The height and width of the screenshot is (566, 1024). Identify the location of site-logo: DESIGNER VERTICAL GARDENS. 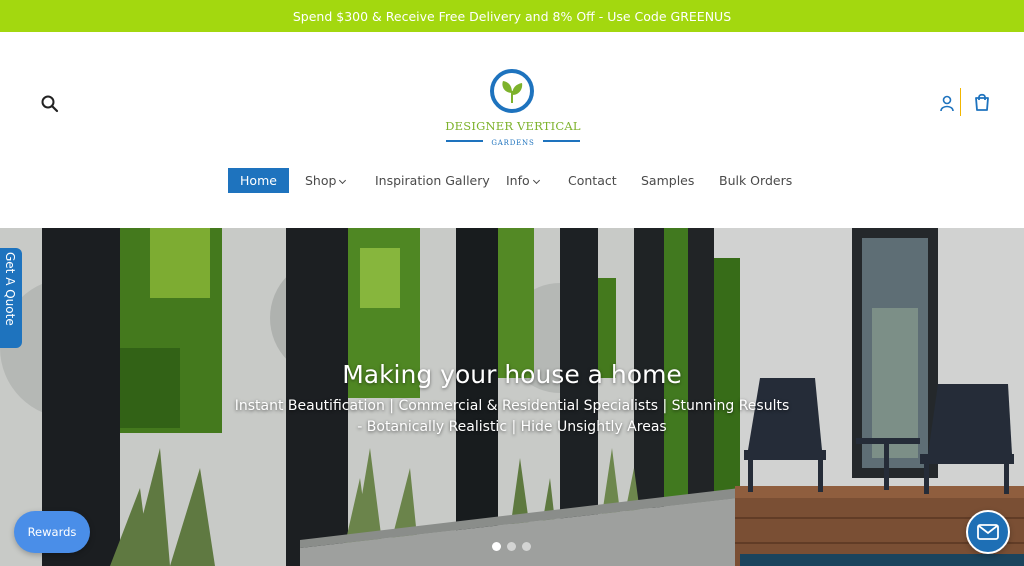
(513, 123).